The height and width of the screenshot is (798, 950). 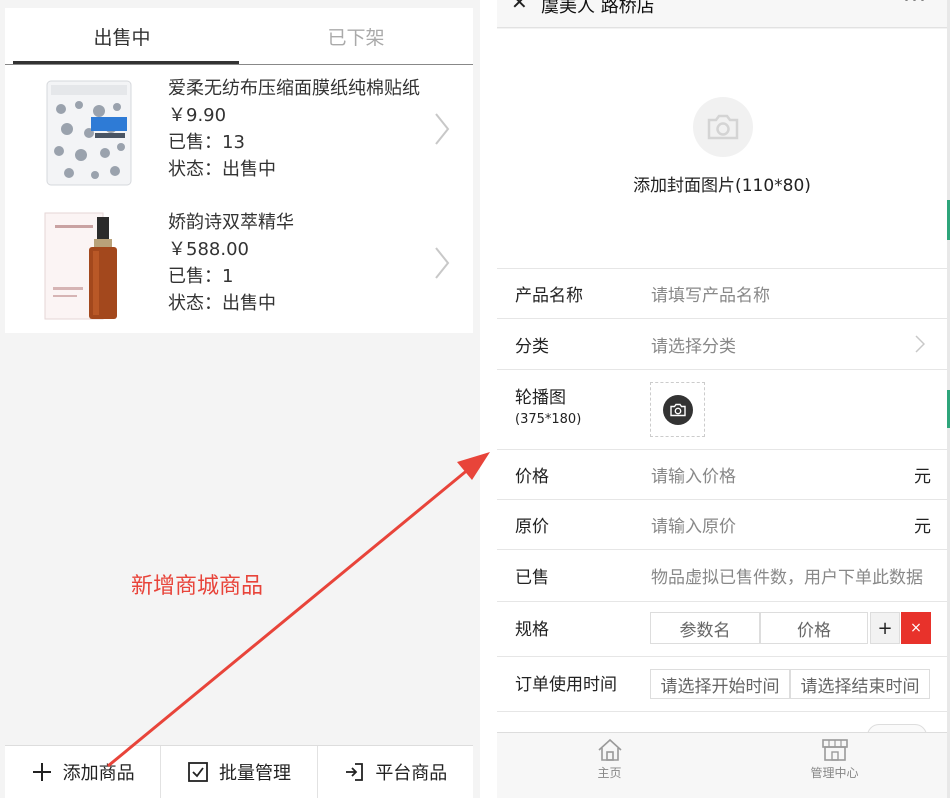 What do you see at coordinates (298, 129) in the screenshot?
I see `product-info: 爱柔无纺布压缩面膜纸纯棉贴纸 ￥9.90 已售：13 状态：出售中` at bounding box center [298, 129].